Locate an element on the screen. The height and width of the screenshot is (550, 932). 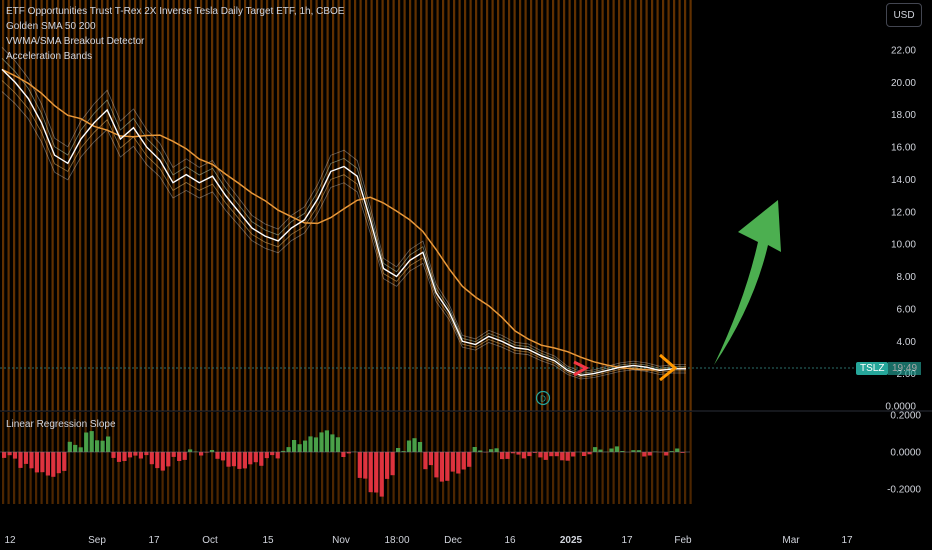
price-tick-label: 4.00 is located at coordinates (907, 342).